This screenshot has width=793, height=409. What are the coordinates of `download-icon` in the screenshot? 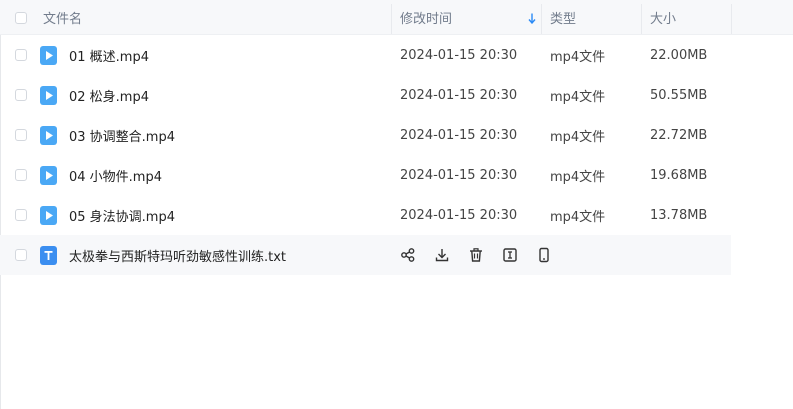 It's located at (442, 255).